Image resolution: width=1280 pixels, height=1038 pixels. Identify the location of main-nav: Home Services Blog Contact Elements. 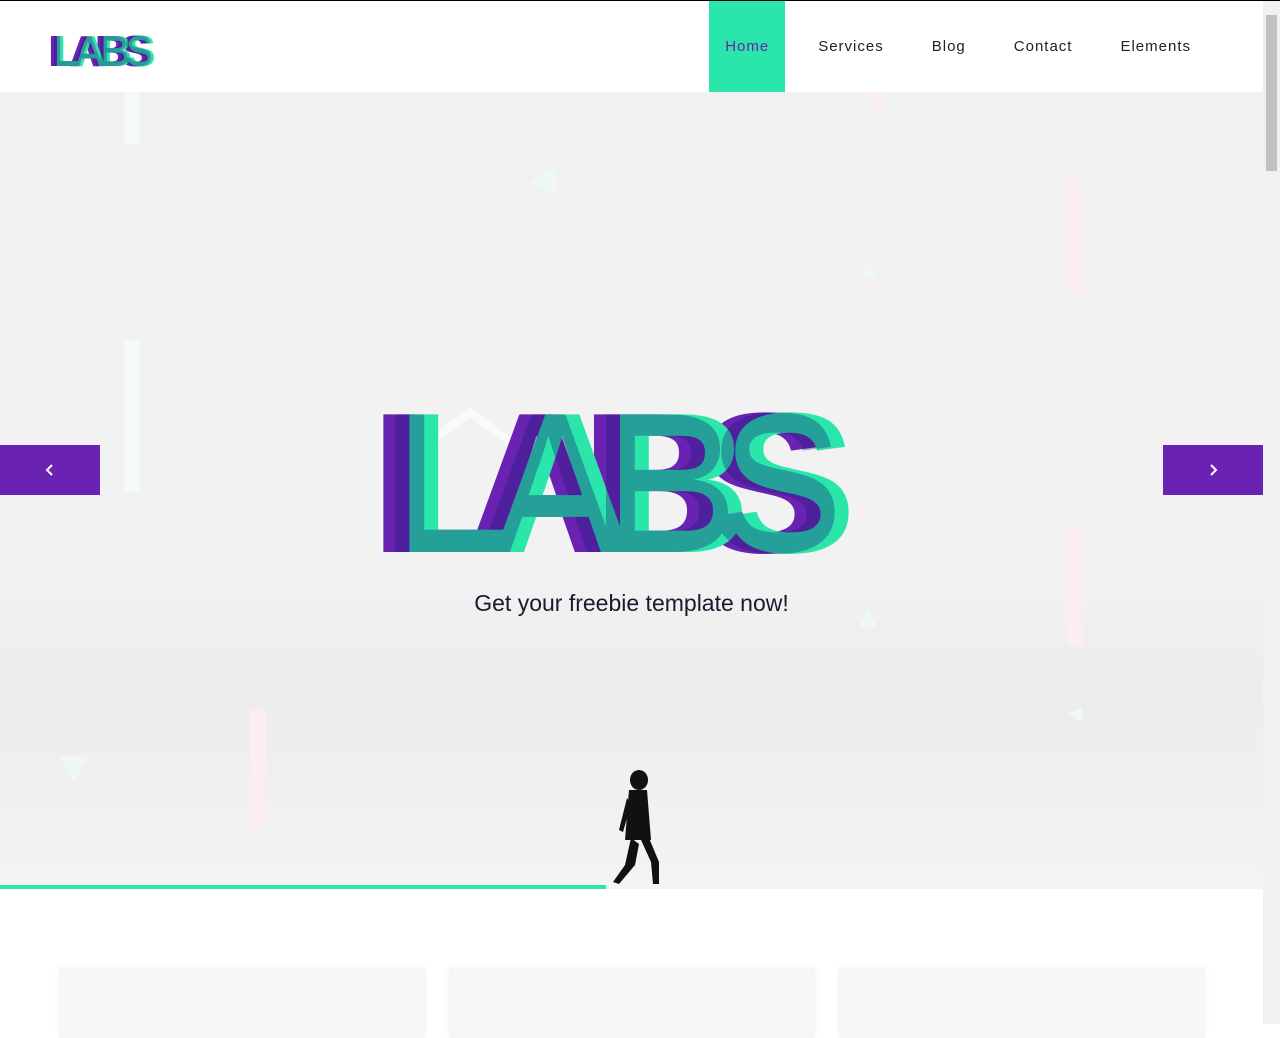
(962, 46).